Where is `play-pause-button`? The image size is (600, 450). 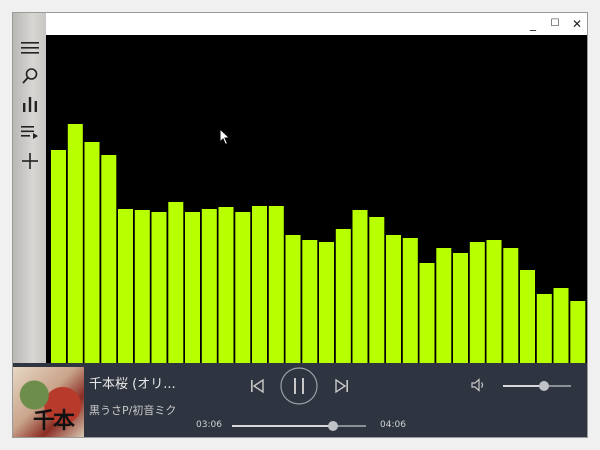 play-pause-button is located at coordinates (299, 386).